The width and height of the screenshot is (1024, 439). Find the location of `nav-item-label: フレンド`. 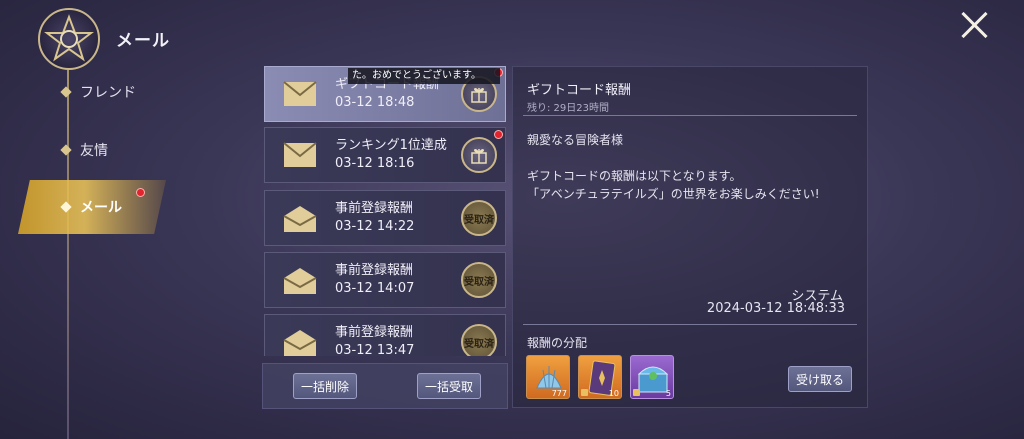

nav-item-label: フレンド is located at coordinates (108, 93).